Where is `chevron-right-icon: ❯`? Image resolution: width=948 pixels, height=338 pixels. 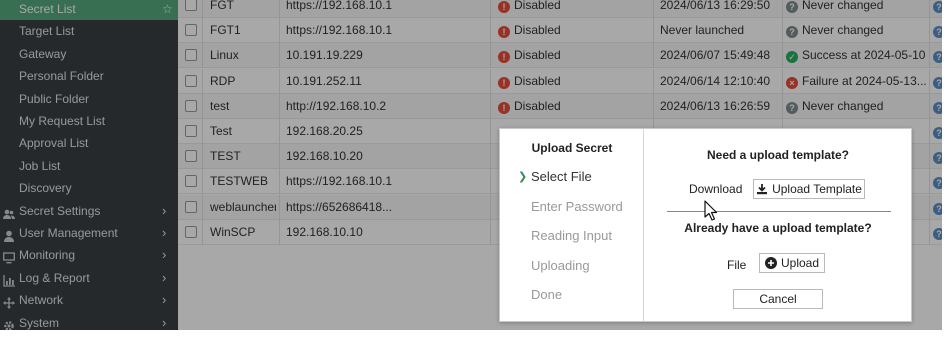 chevron-right-icon: ❯ is located at coordinates (523, 177).